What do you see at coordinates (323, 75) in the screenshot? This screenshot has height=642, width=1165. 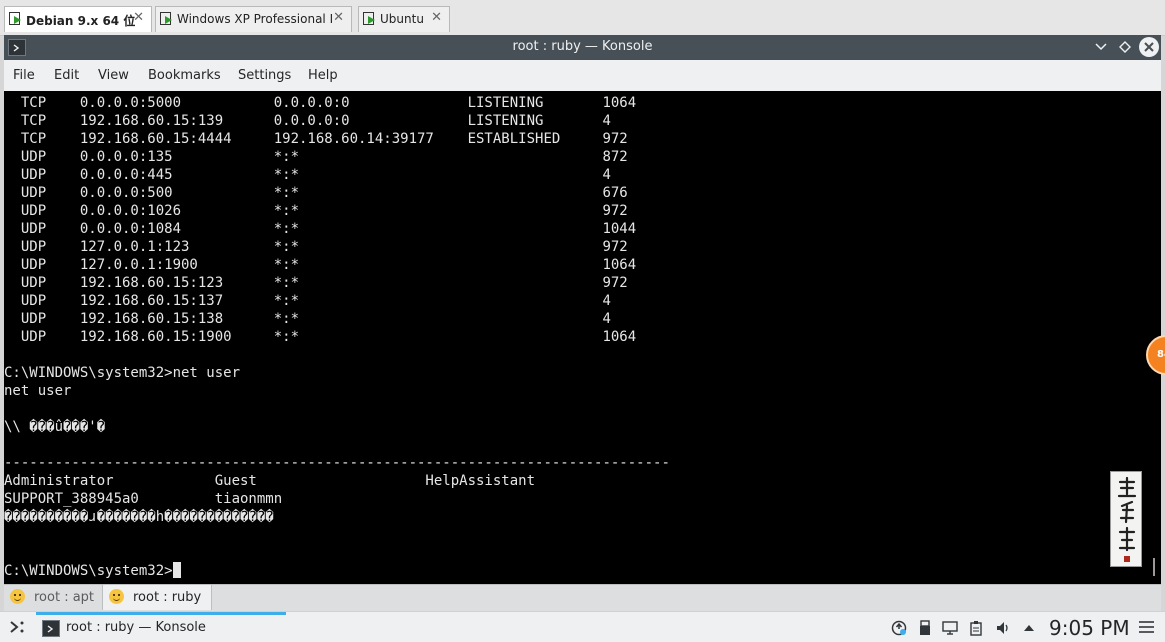 I see `menu-help: Help` at bounding box center [323, 75].